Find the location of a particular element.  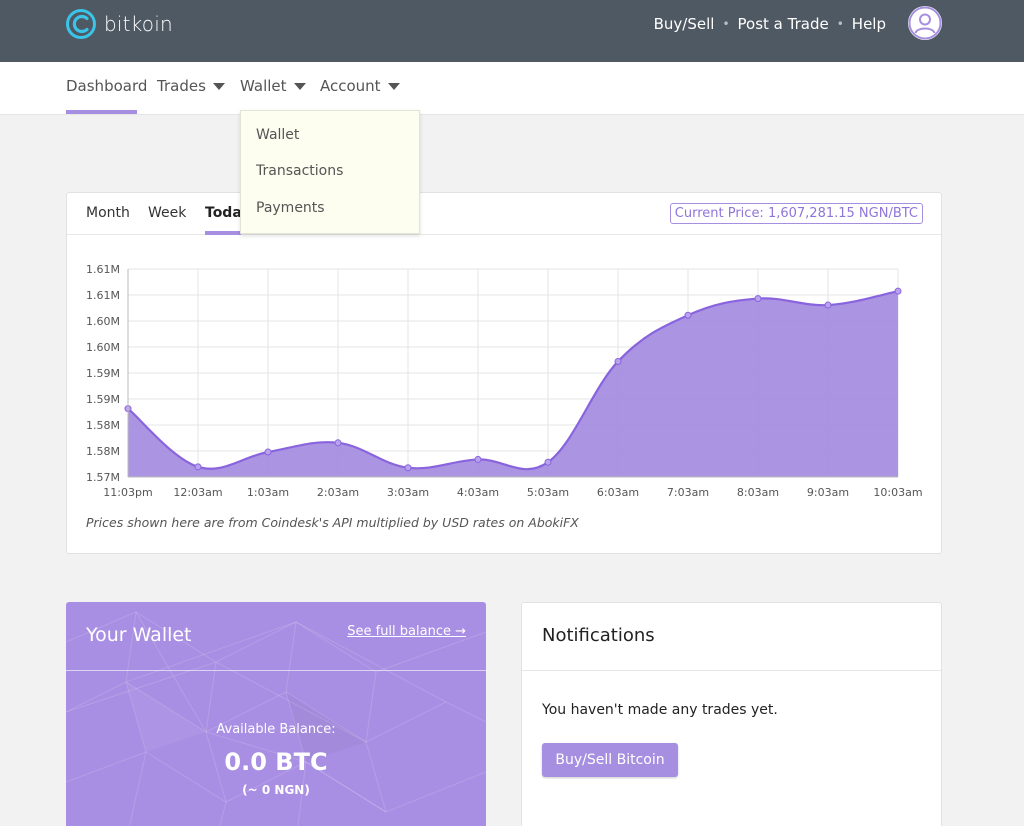

subnav-trades: Trades is located at coordinates (191, 86).